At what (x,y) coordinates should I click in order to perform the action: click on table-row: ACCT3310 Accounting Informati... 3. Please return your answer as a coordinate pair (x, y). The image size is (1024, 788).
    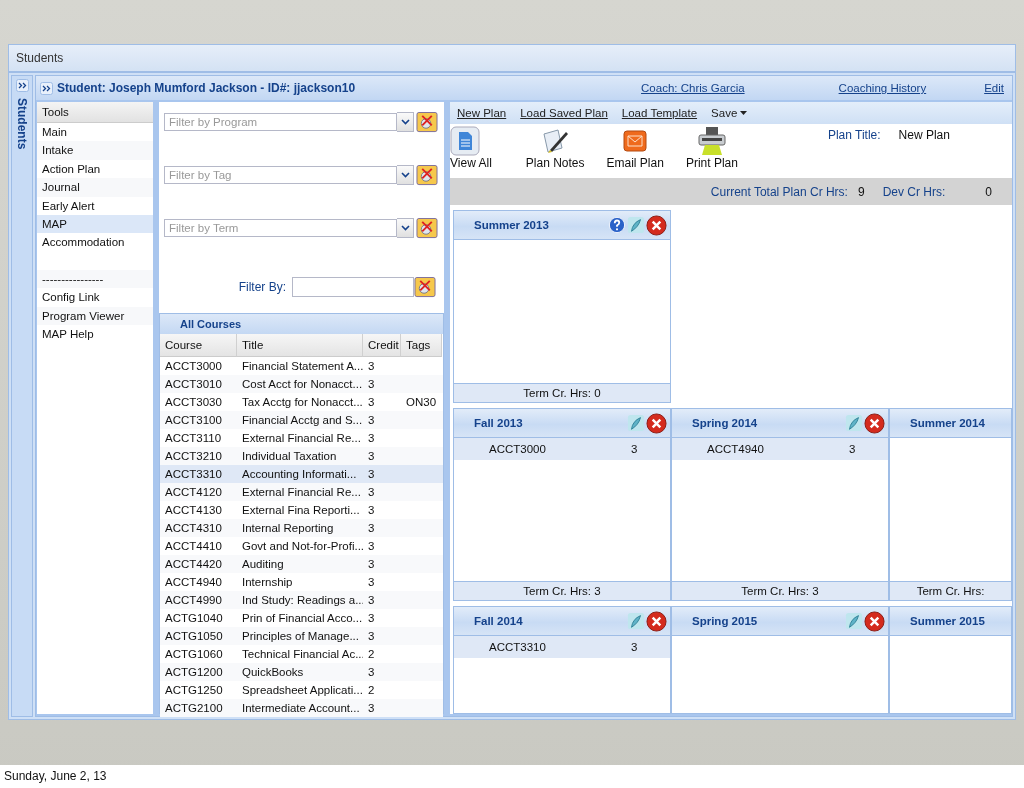
    Looking at the image, I should click on (301, 474).